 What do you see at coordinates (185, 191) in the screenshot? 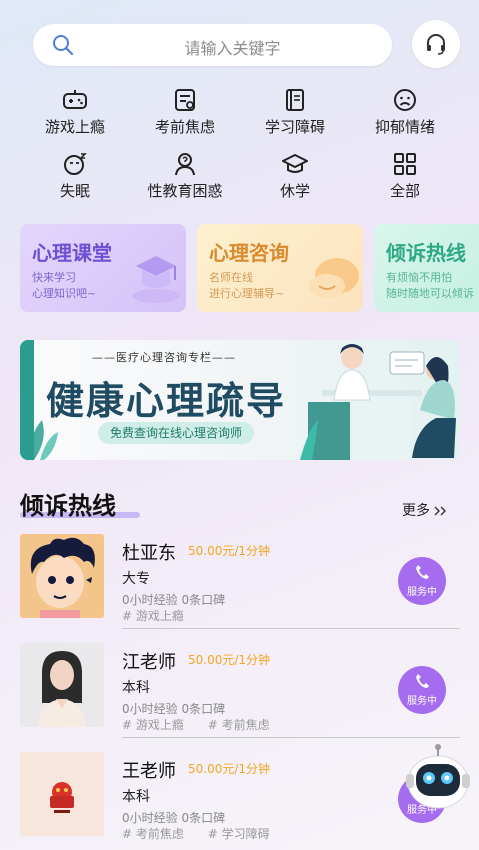
I see `category-label: 性教育困惑` at bounding box center [185, 191].